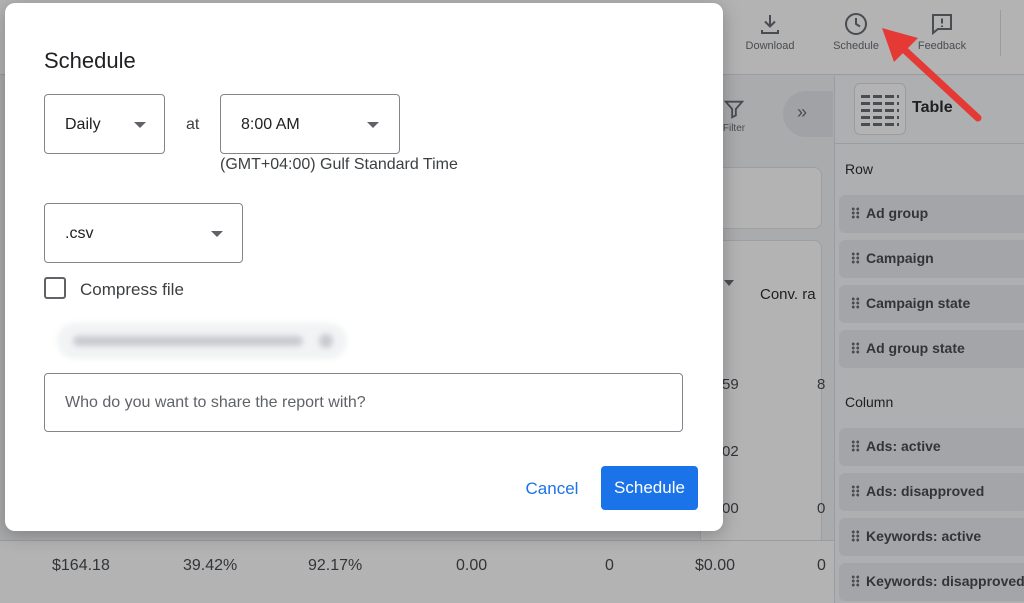 Image resolution: width=1024 pixels, height=603 pixels. I want to click on at-label: at, so click(193, 124).